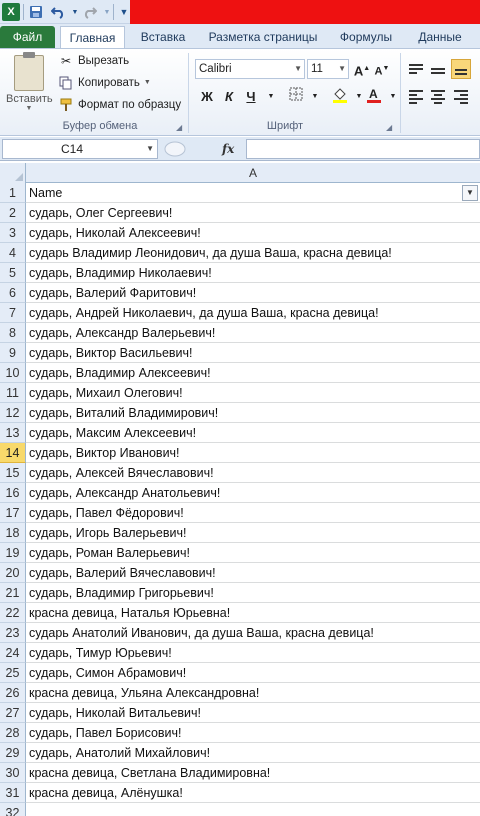  Describe the element at coordinates (253, 473) in the screenshot. I see `cell: сударь, Алексей Вячеславович!` at that location.